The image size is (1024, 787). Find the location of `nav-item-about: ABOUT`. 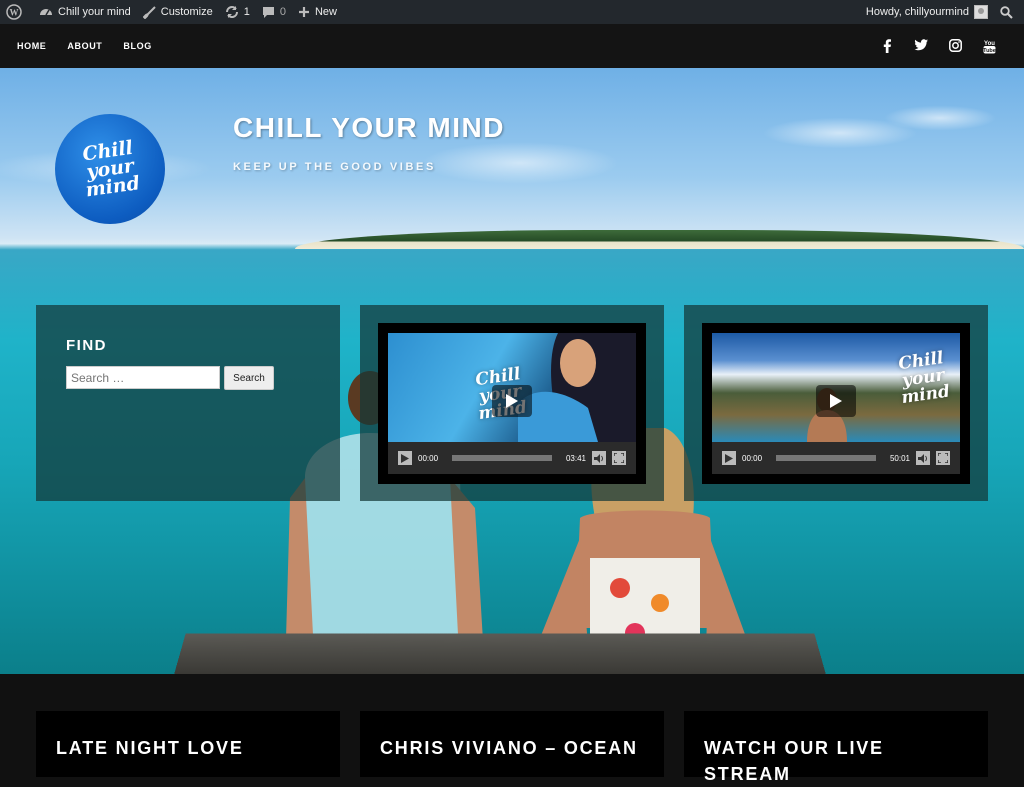

nav-item-about: ABOUT is located at coordinates (84, 46).